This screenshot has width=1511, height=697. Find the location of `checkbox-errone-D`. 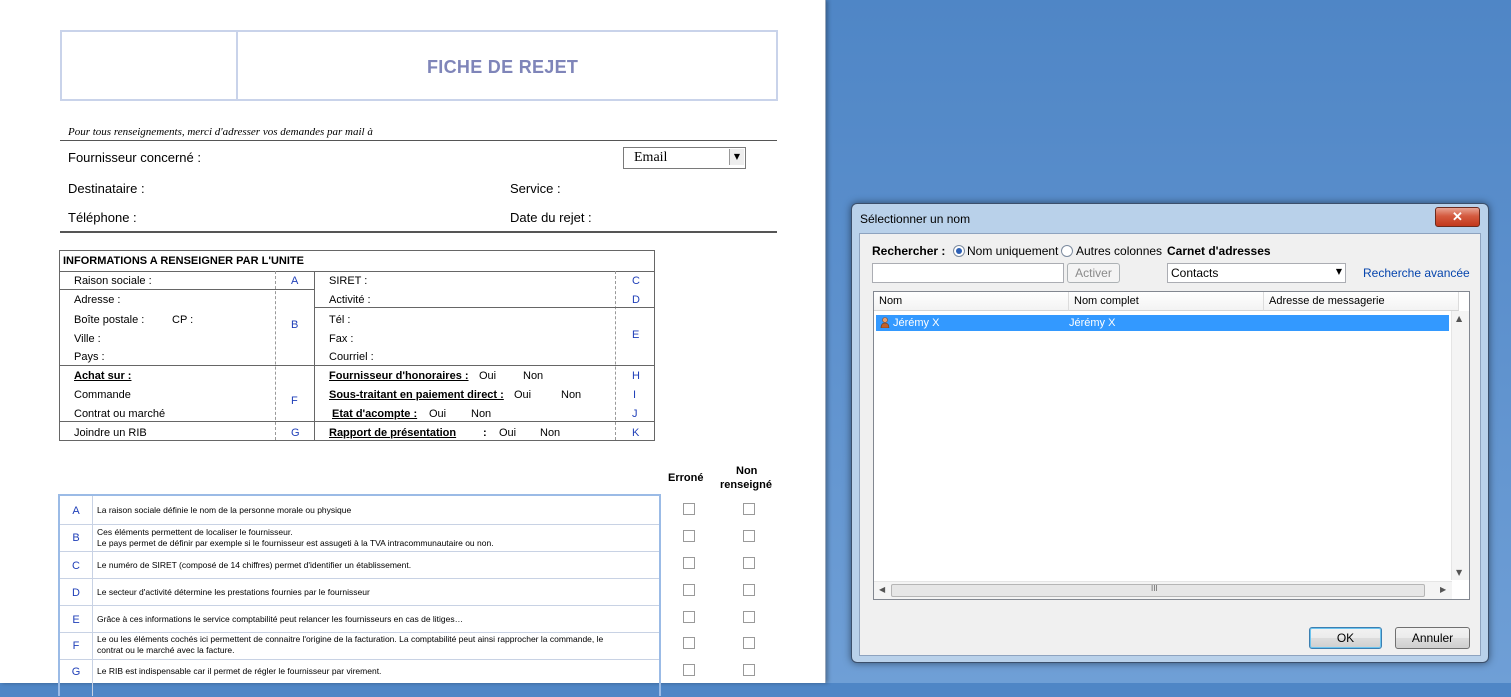

checkbox-errone-D is located at coordinates (689, 590).